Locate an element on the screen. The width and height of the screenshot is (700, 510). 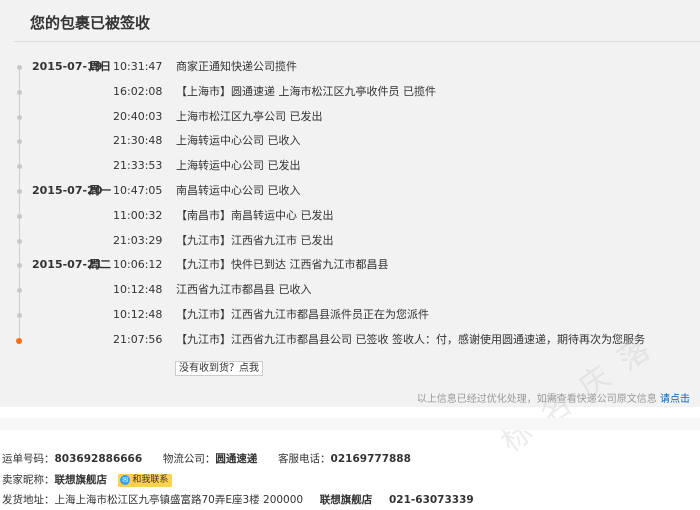
tracking-time: 10:31:47 is located at coordinates (138, 66).